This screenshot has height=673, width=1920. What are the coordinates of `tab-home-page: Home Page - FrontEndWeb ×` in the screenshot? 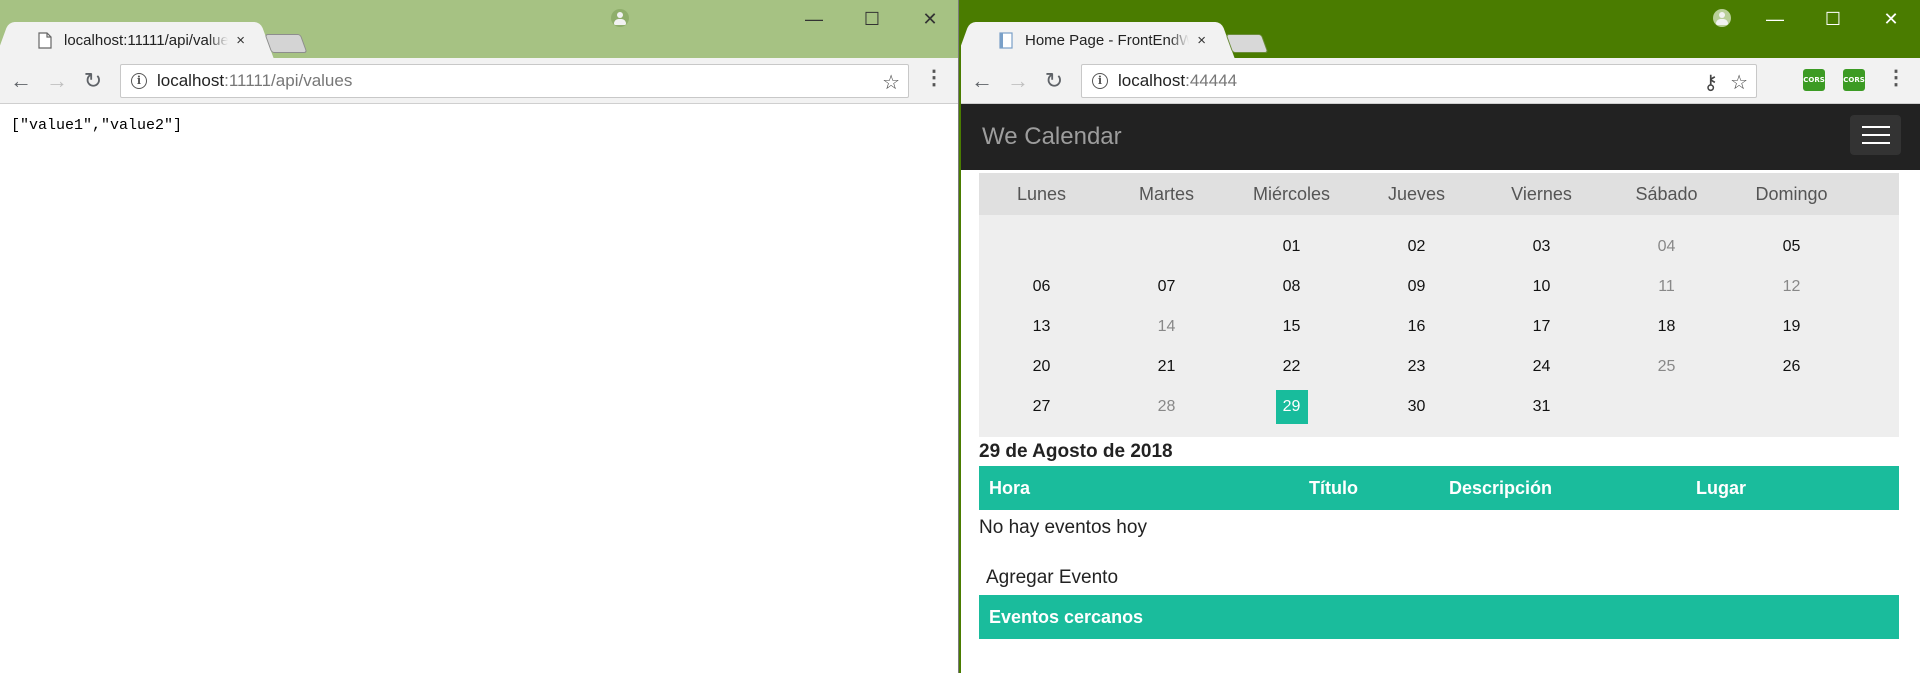 It's located at (1095, 40).